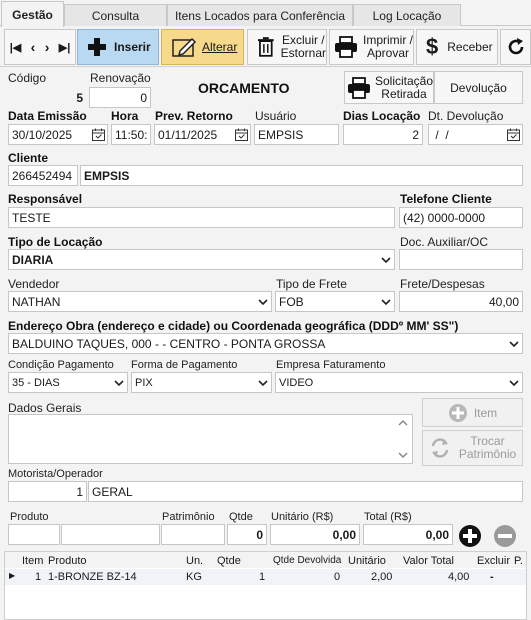 This screenshot has height=620, width=531. I want to click on first-record-icon: |◀, so click(16, 47).